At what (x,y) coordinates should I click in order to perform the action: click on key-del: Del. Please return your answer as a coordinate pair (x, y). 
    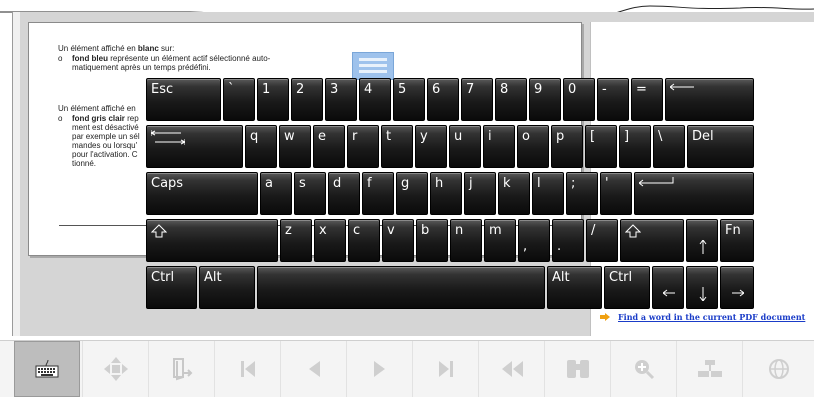
    Looking at the image, I should click on (720, 146).